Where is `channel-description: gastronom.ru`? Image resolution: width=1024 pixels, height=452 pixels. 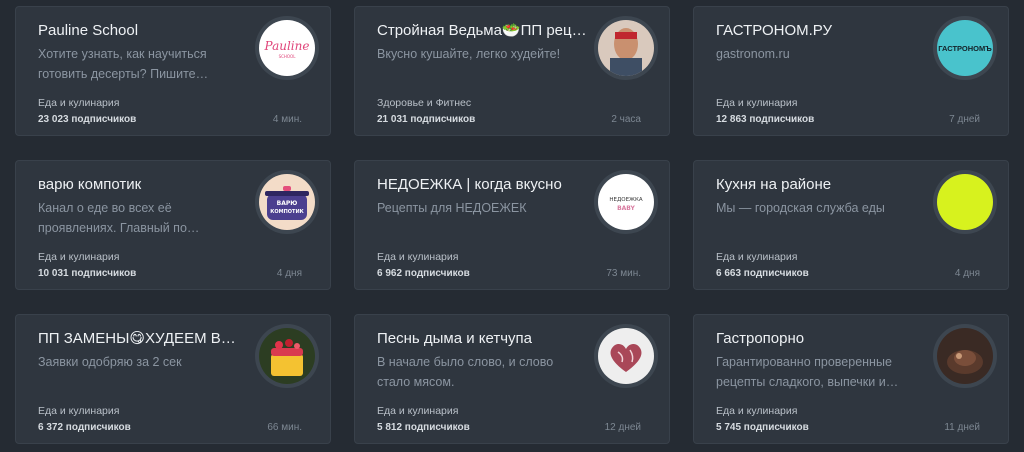 channel-description: gastronom.ru is located at coordinates (753, 54).